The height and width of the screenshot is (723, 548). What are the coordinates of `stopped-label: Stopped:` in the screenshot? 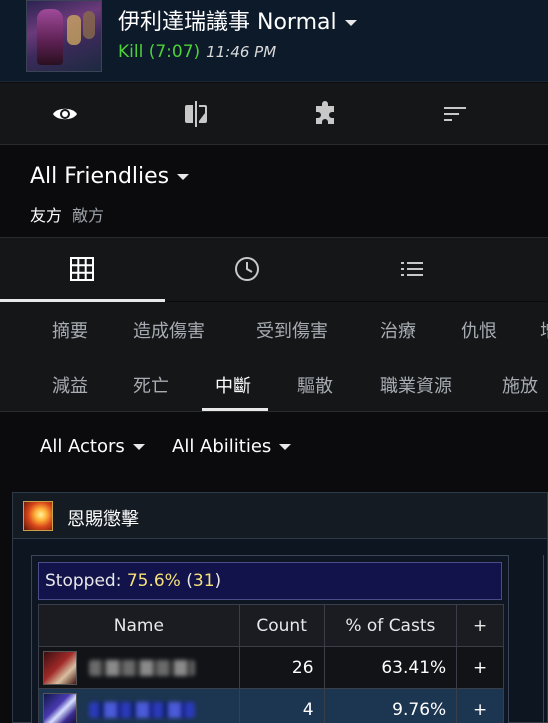 It's located at (86, 581).